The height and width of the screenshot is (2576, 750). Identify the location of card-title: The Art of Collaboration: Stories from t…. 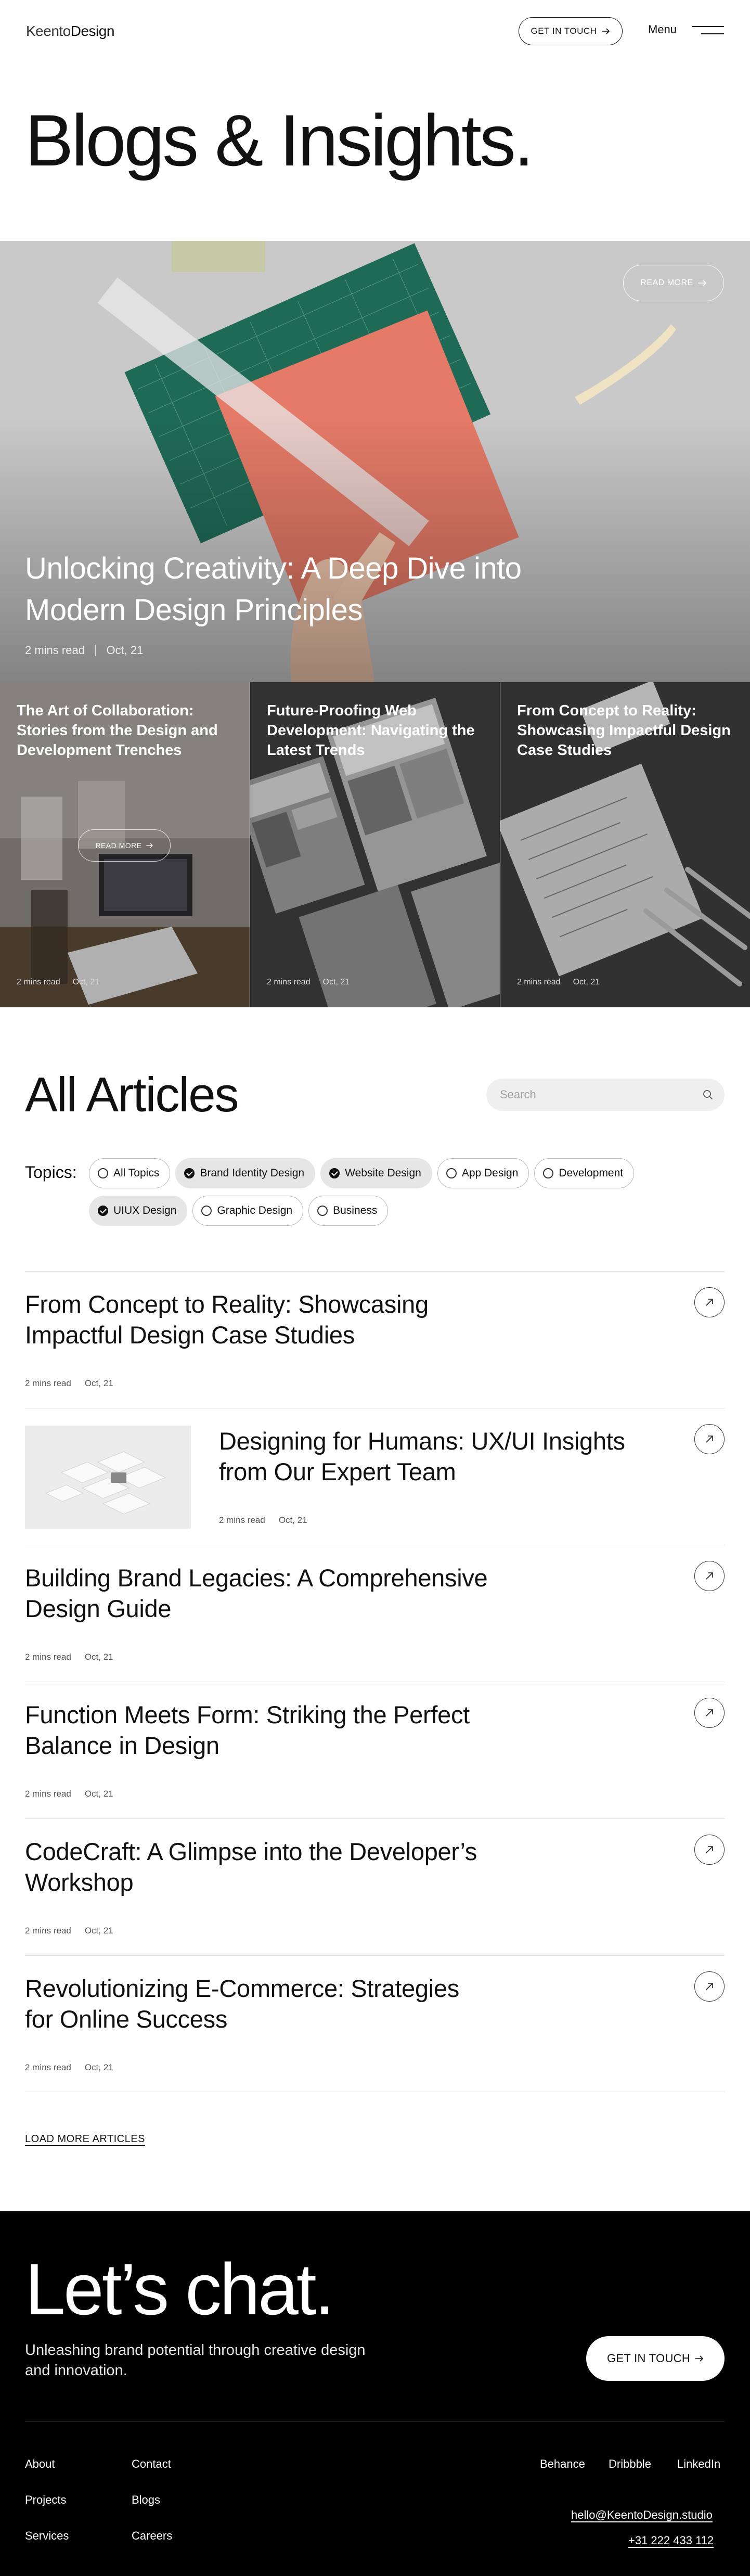
(126, 730).